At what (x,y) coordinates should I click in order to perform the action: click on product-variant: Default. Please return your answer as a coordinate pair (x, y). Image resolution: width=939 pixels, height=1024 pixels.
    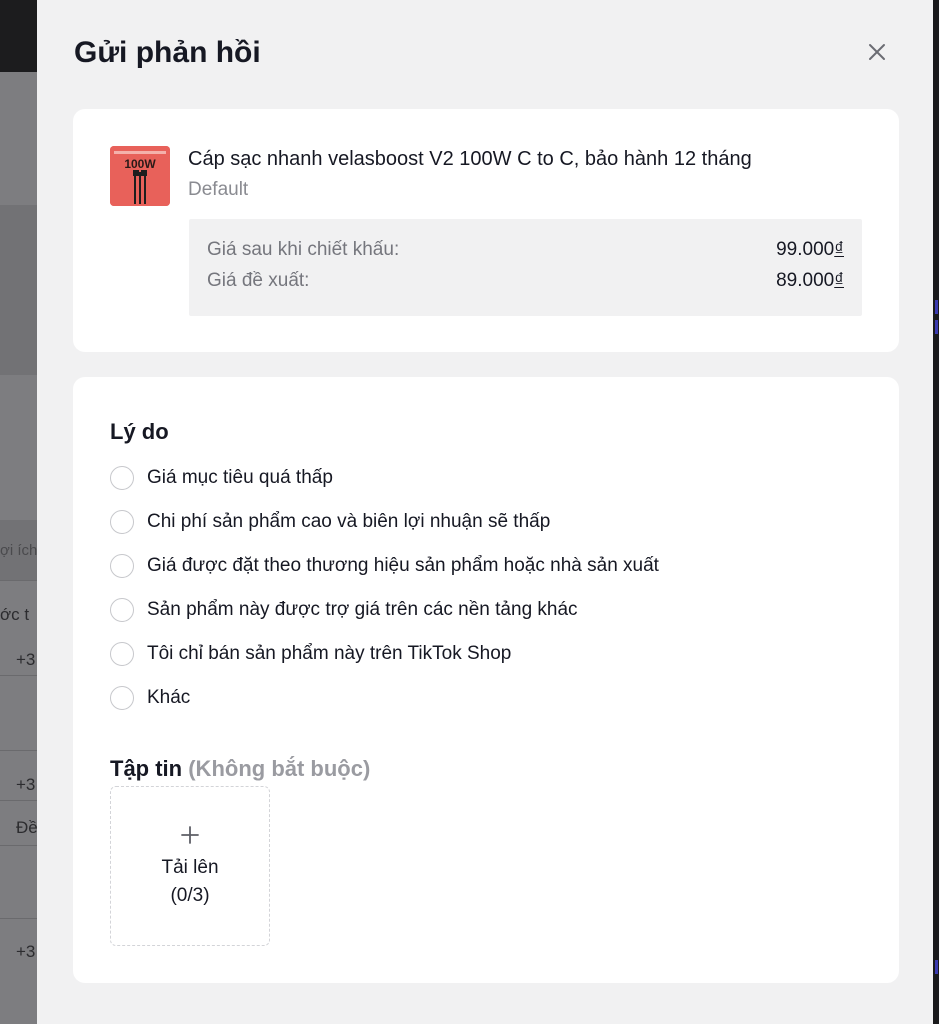
    Looking at the image, I should click on (218, 189).